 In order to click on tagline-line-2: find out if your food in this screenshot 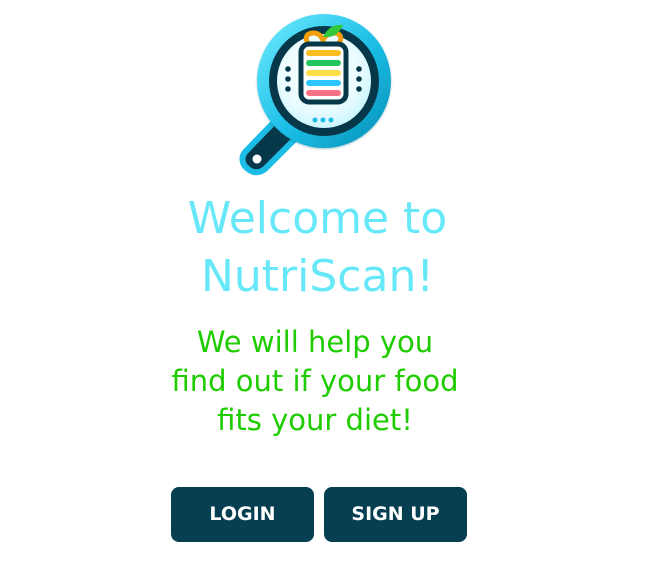, I will do `click(315, 381)`.